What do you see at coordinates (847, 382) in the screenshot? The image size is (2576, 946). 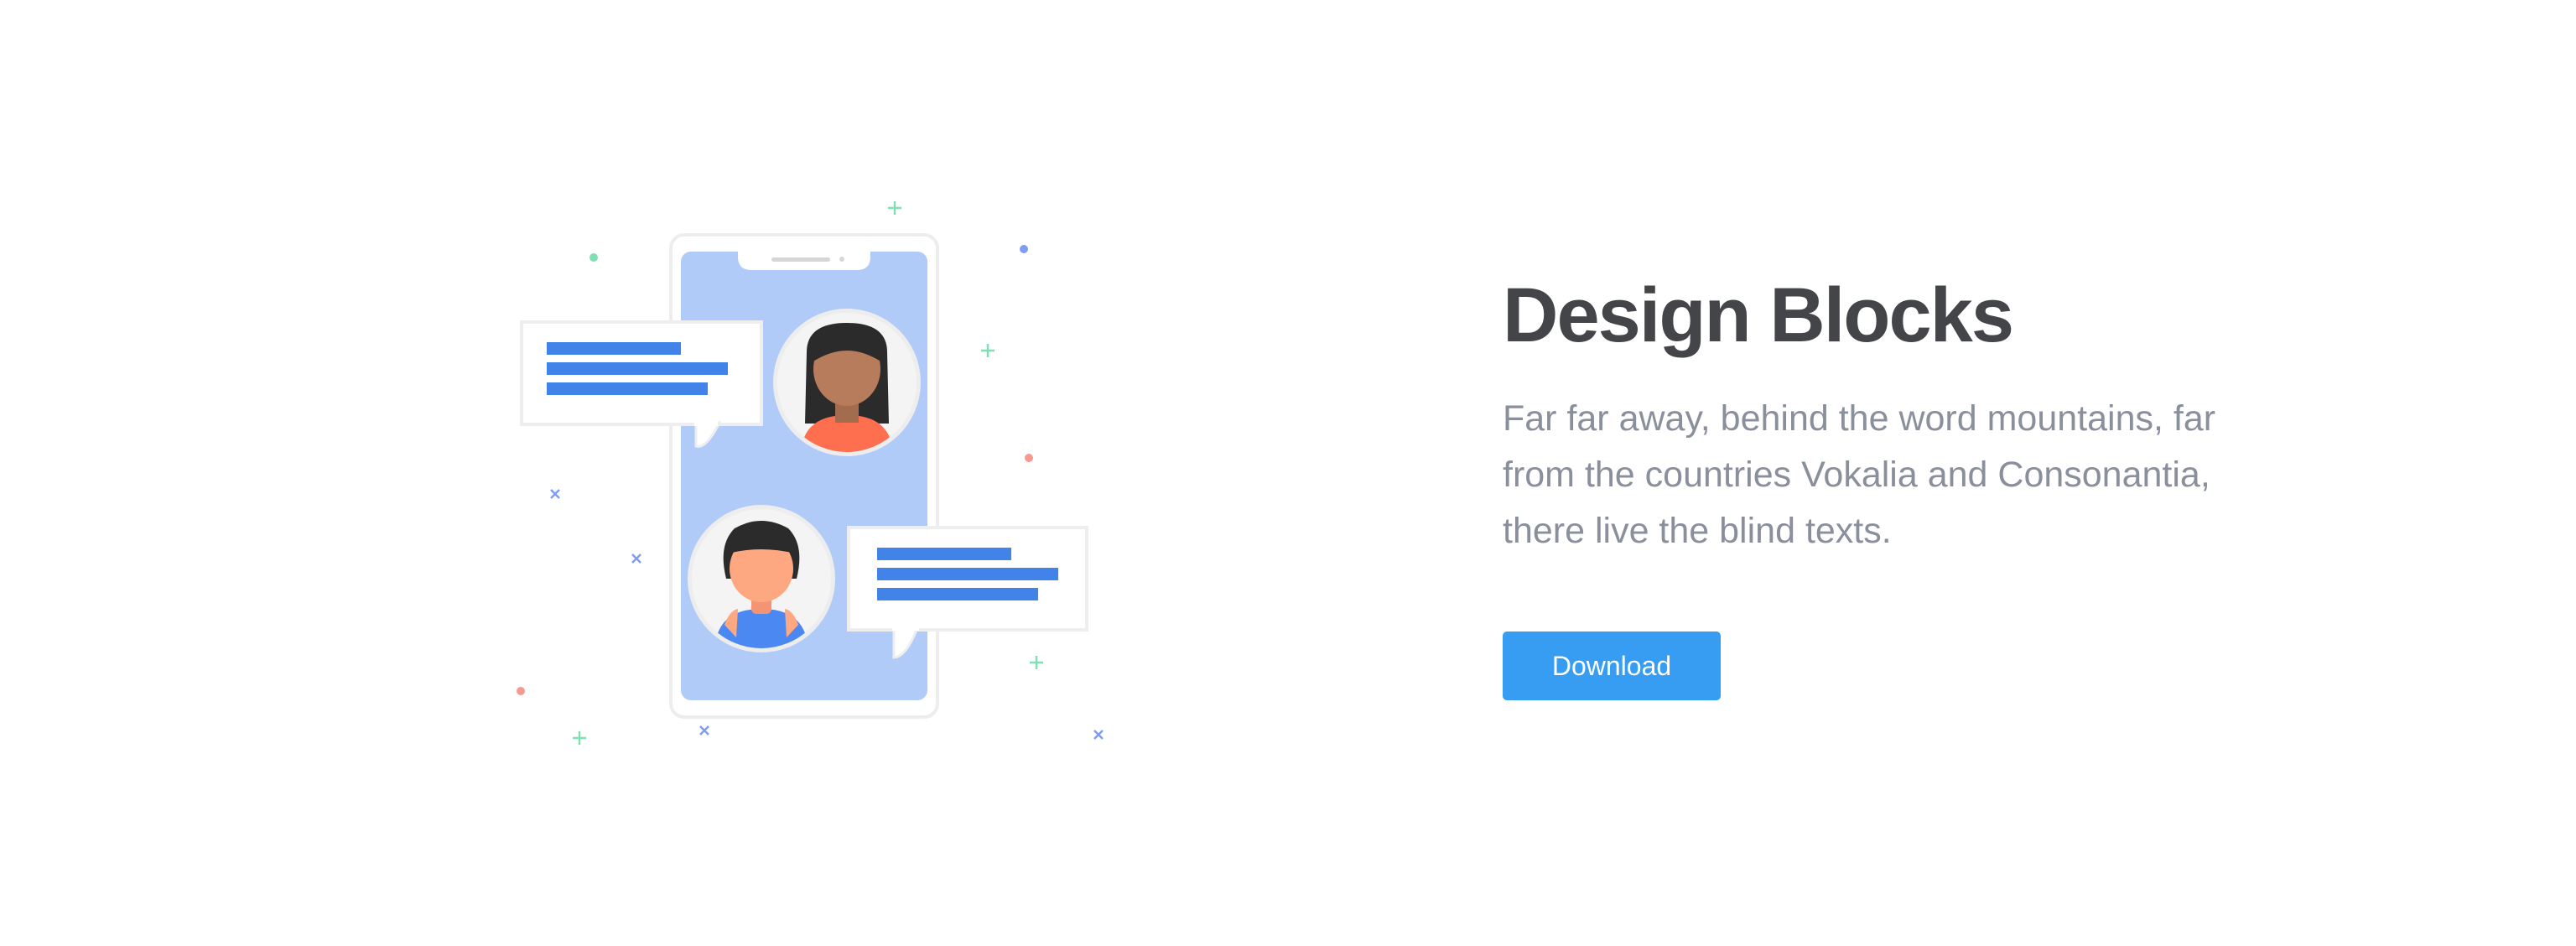 I see `avatar-icon` at bounding box center [847, 382].